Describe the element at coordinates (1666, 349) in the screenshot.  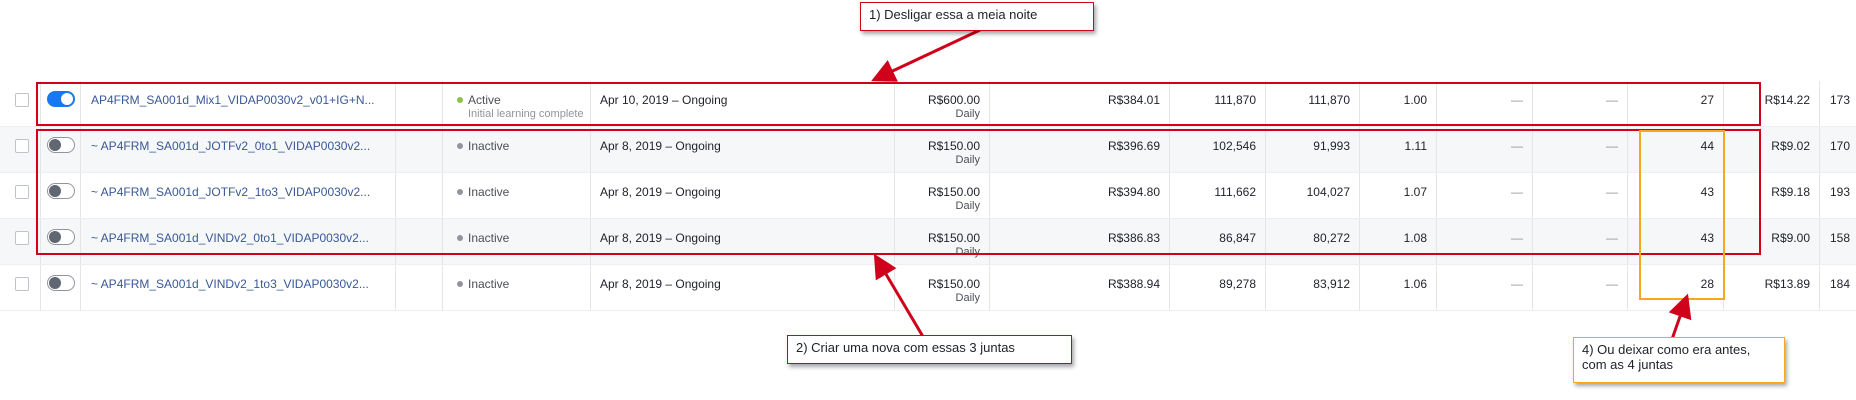
I see `annotation-text-4a: 4) Ou deixar como era antes,` at that location.